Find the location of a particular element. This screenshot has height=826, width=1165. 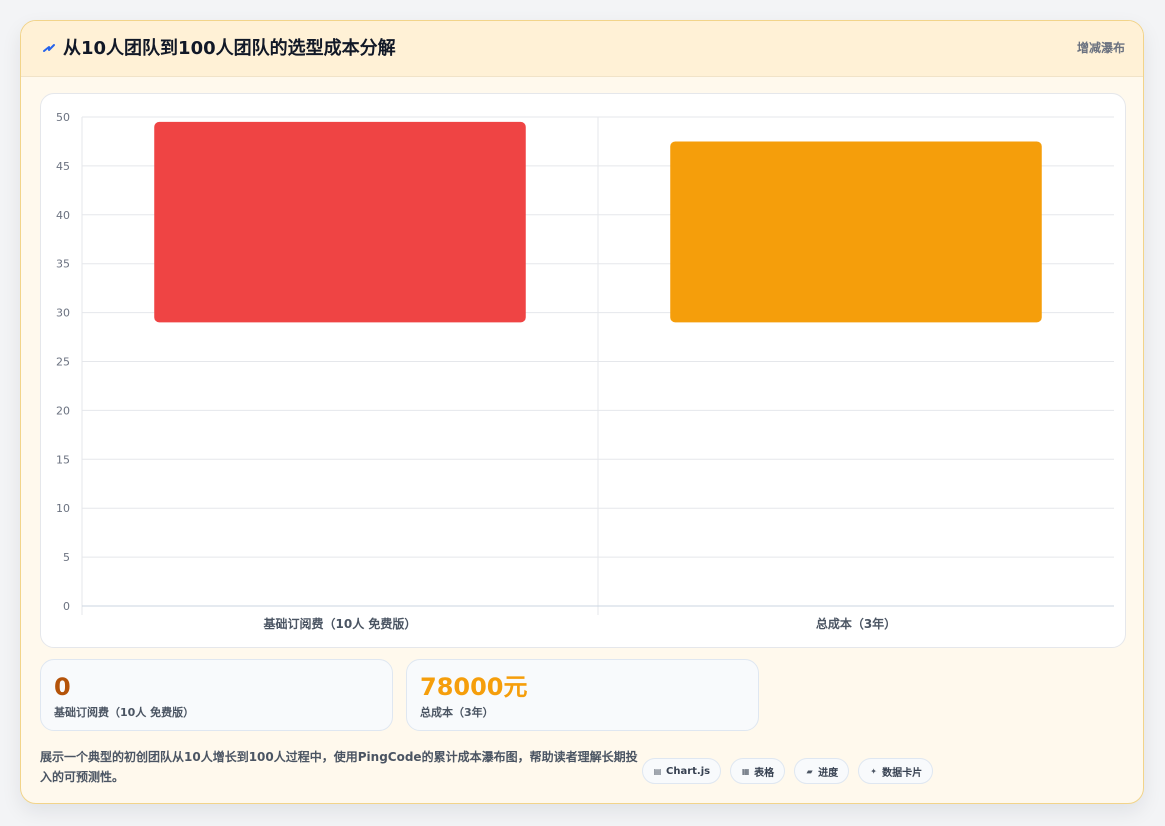

tag-label: 数据卡片 is located at coordinates (902, 773).